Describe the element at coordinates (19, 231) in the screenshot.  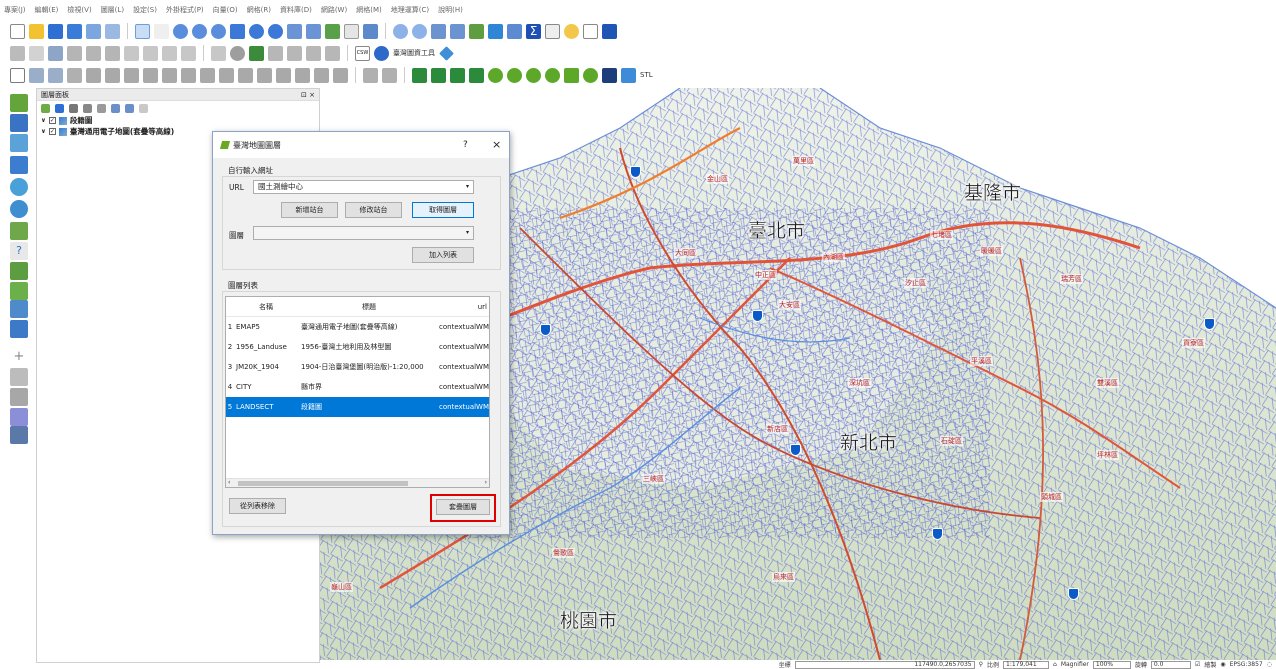
I see `add-wfs-icon` at that location.